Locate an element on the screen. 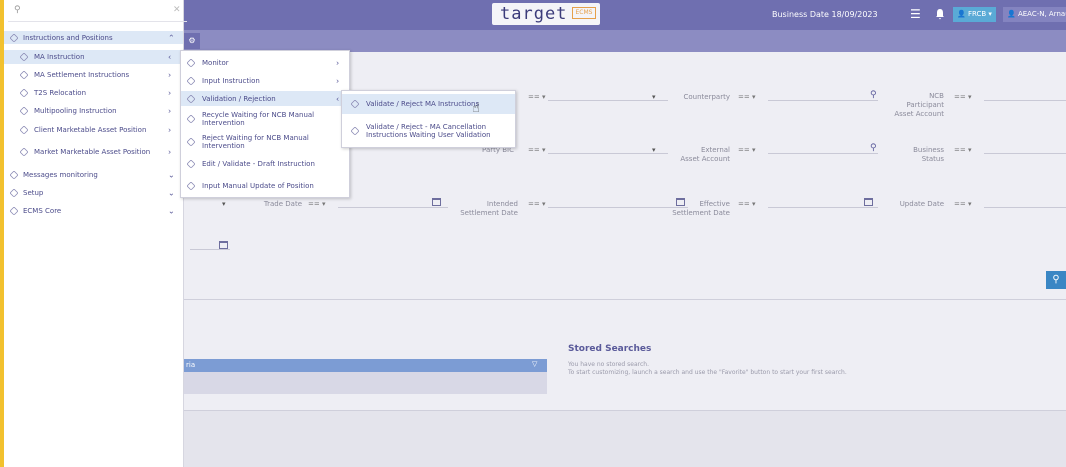 The image size is (1066, 467). language-entity-button: 👤 FRCB ▾ is located at coordinates (974, 14).